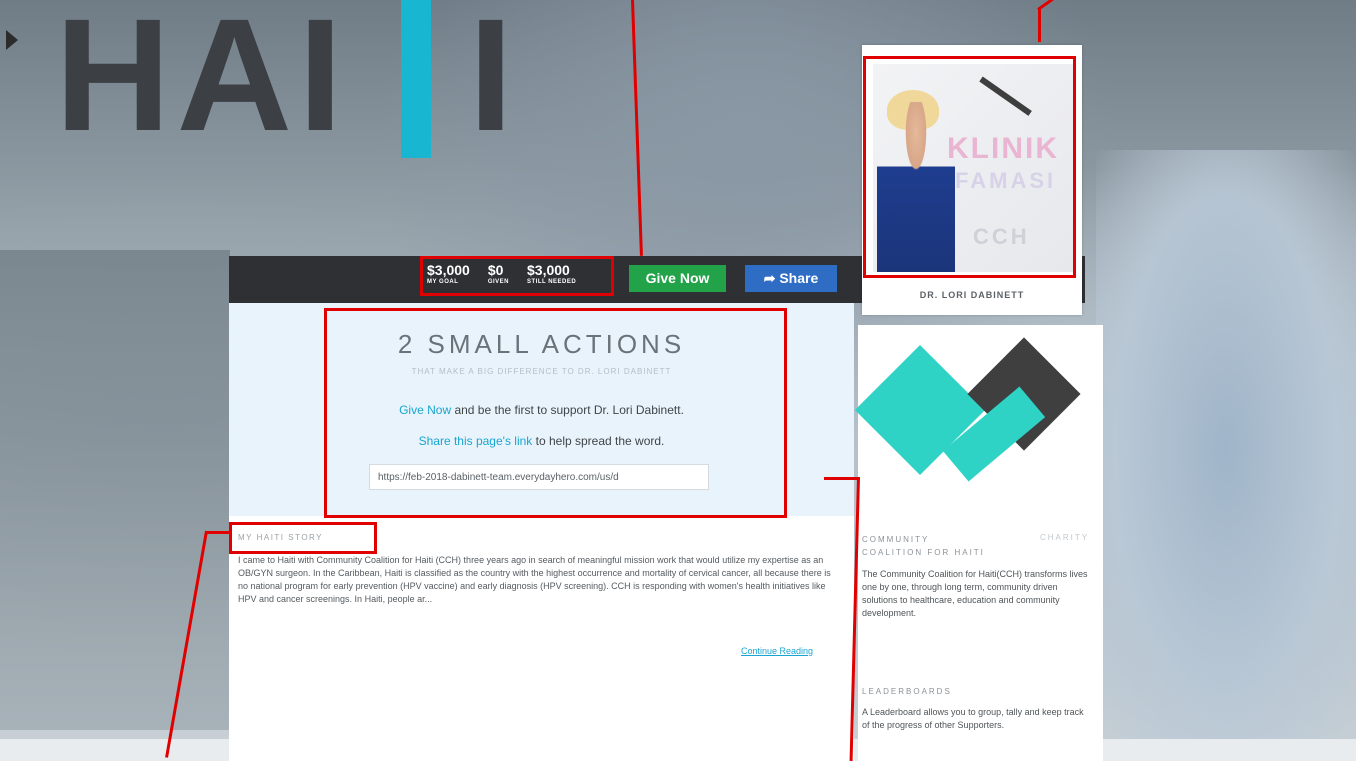  Describe the element at coordinates (409, 80) in the screenshot. I see `logo-cross-icon` at that location.